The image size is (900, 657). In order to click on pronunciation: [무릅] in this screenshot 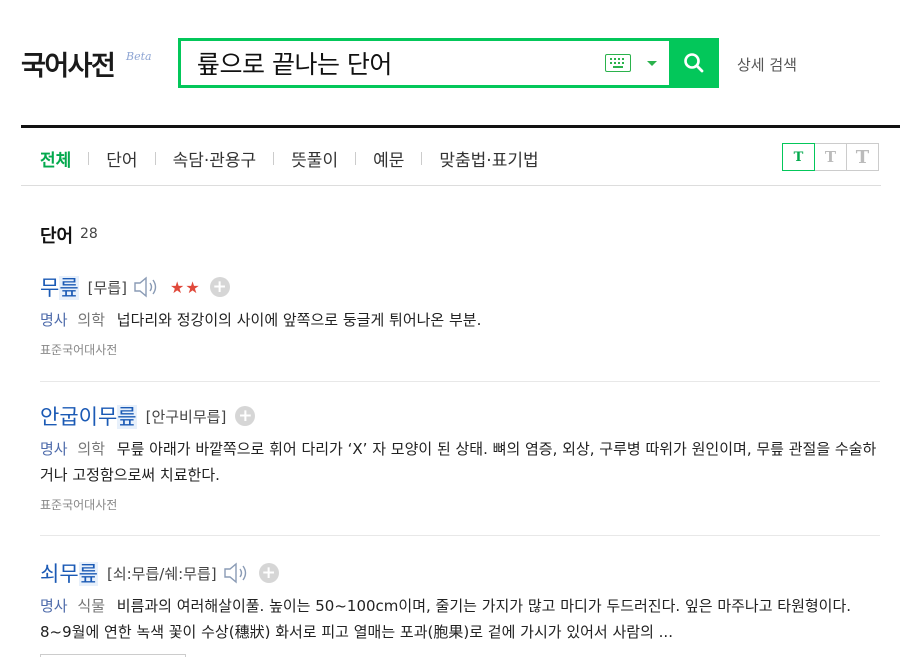, I will do `click(107, 287)`.